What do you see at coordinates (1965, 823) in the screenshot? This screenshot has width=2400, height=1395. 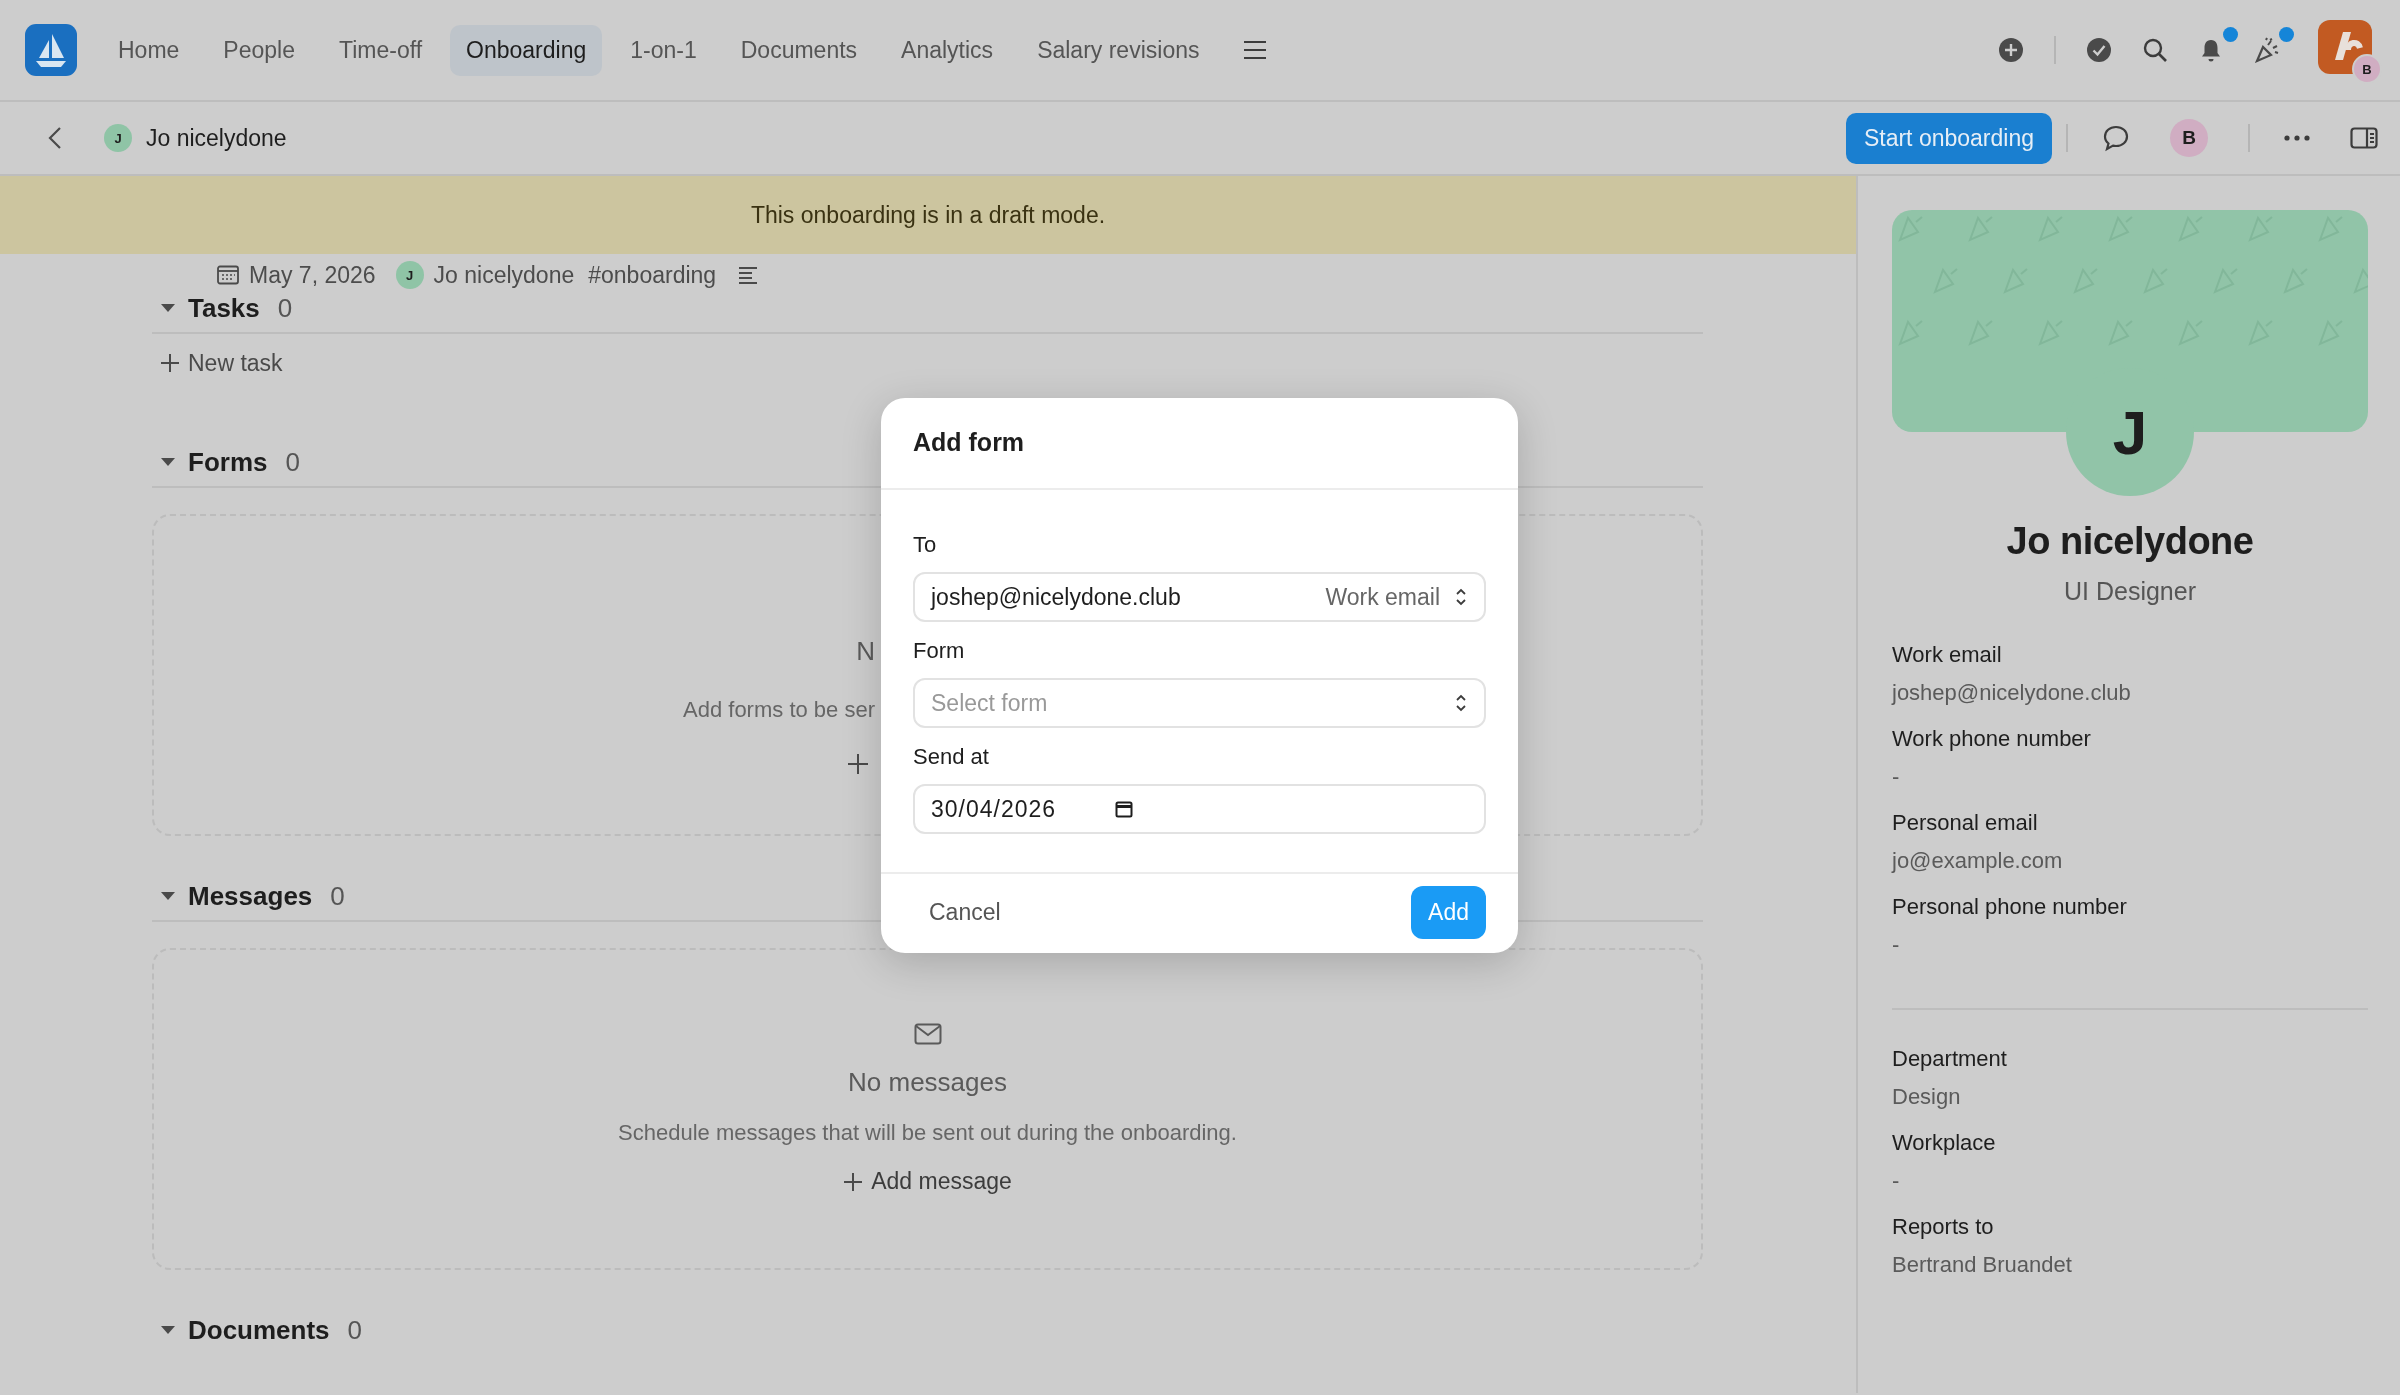 I see `field-label: Personal email` at bounding box center [1965, 823].